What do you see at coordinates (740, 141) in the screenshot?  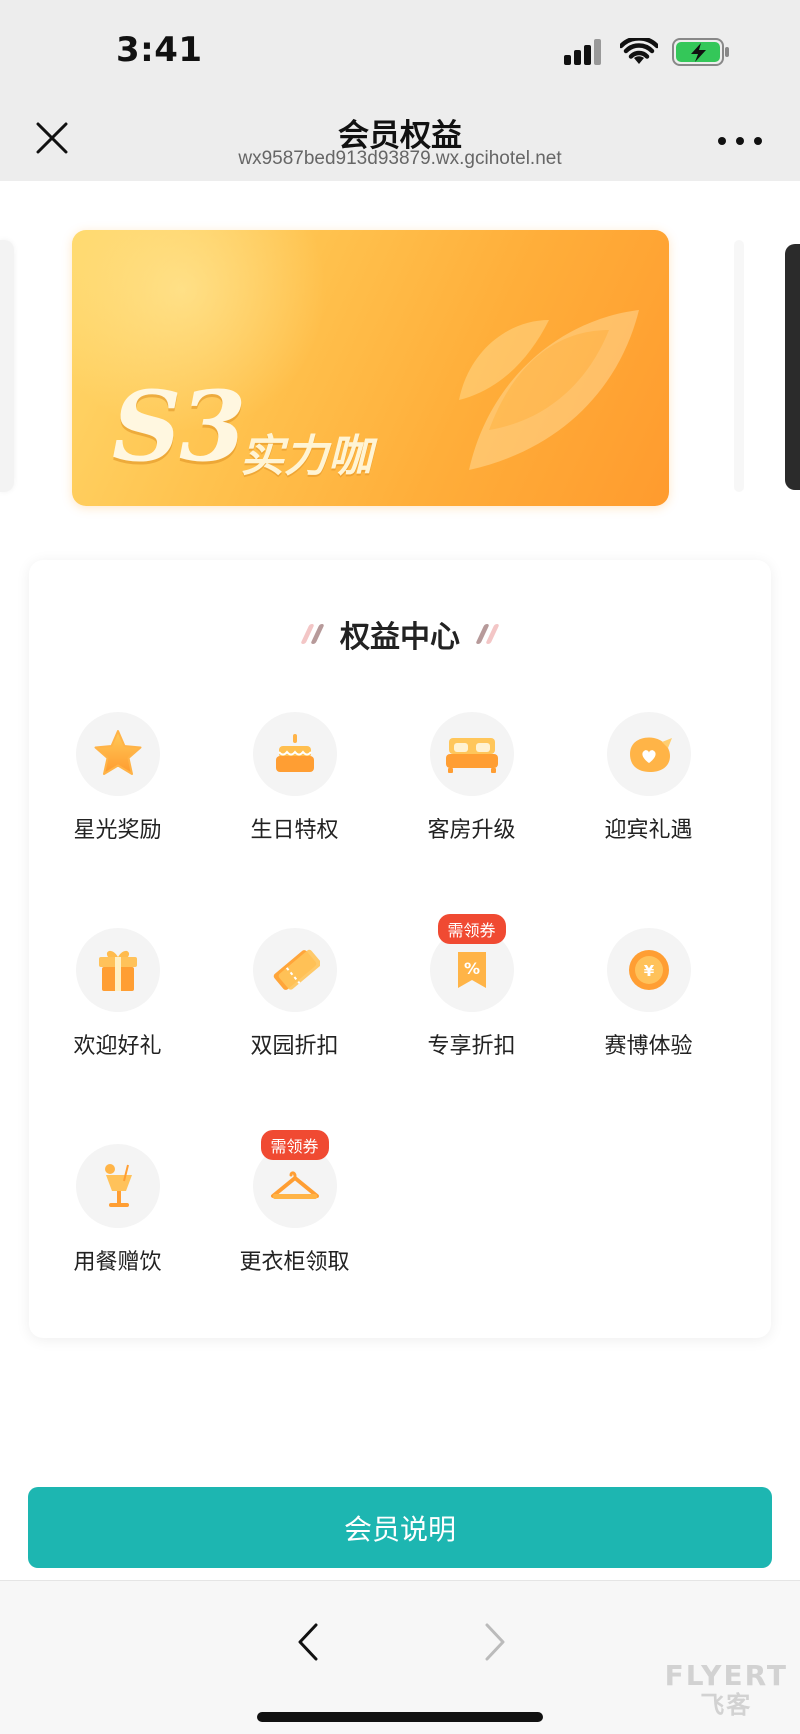 I see `more-options-icon` at bounding box center [740, 141].